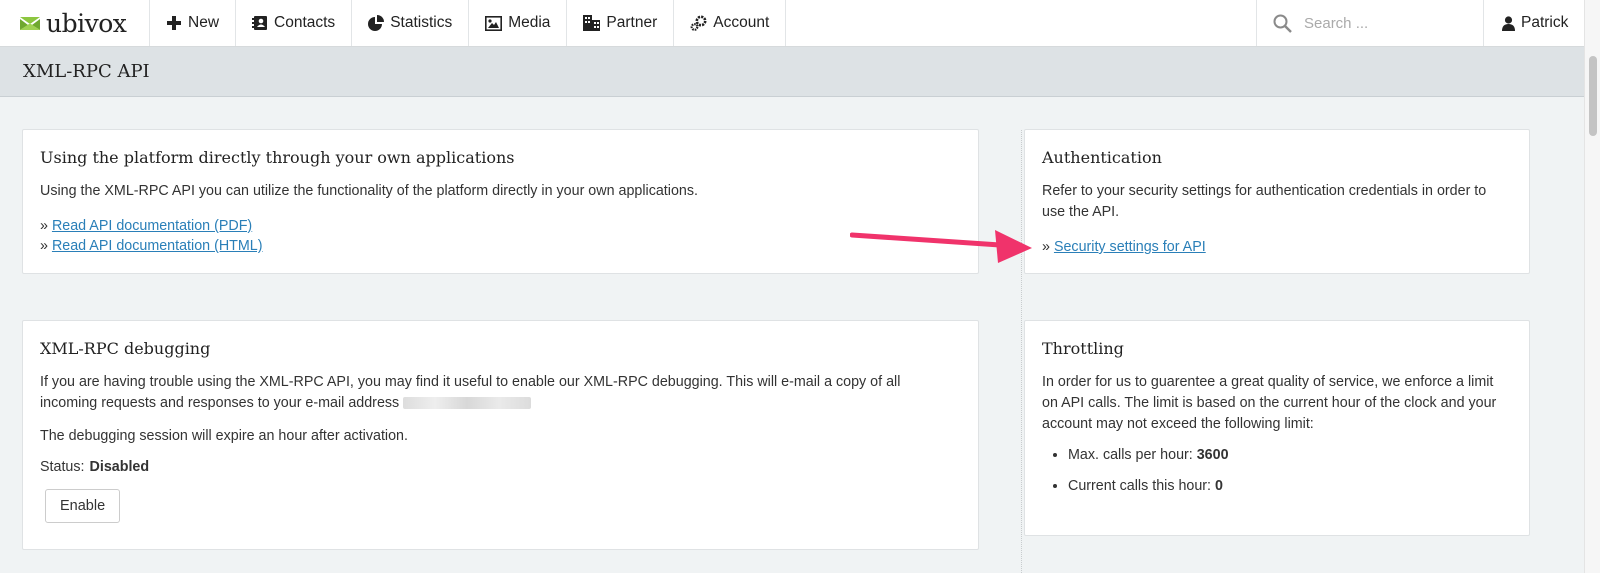 The height and width of the screenshot is (573, 1600). Describe the element at coordinates (1290, 455) in the screenshot. I see `list-item: Max. calls per hour: 3600` at that location.